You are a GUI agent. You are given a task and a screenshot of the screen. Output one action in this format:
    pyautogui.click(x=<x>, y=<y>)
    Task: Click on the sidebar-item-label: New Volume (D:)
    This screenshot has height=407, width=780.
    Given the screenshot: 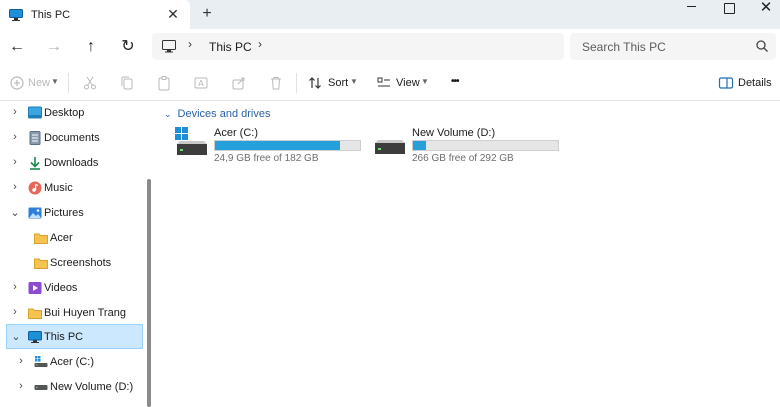 What is the action you would take?
    pyautogui.click(x=92, y=387)
    